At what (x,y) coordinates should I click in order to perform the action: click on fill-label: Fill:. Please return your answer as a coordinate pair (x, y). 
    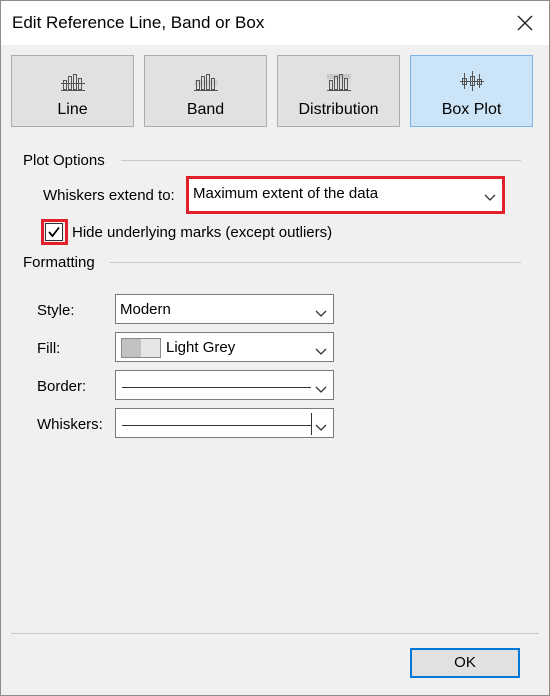
    Looking at the image, I should click on (49, 348).